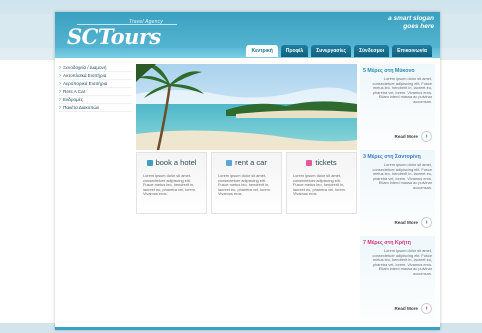 The image size is (482, 333). Describe the element at coordinates (95, 76) in the screenshot. I see `sidebar-item-ferry-tickets: Ακτοπλοϊκά Εισιτήρια` at that location.